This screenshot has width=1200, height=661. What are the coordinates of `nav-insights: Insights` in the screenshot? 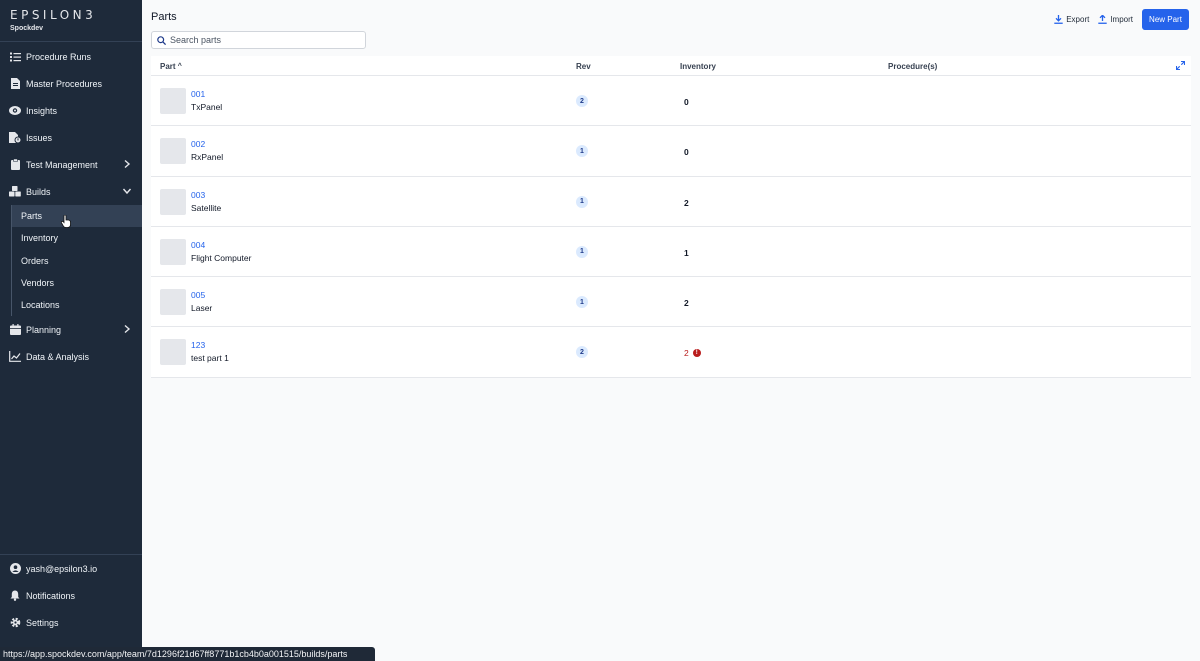 It's located at (71, 110).